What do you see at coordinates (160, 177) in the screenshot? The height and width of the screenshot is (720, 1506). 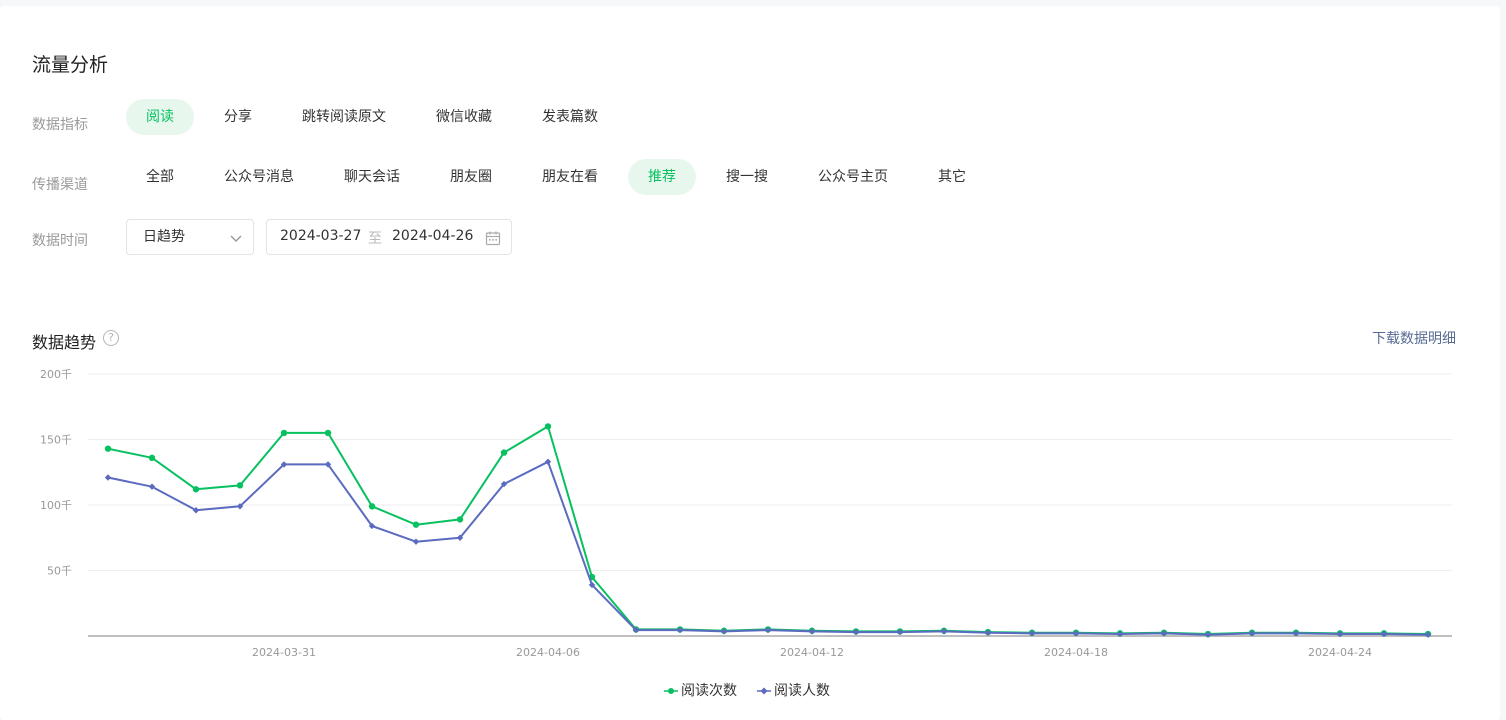 I see `channel-tab-all: 全部` at bounding box center [160, 177].